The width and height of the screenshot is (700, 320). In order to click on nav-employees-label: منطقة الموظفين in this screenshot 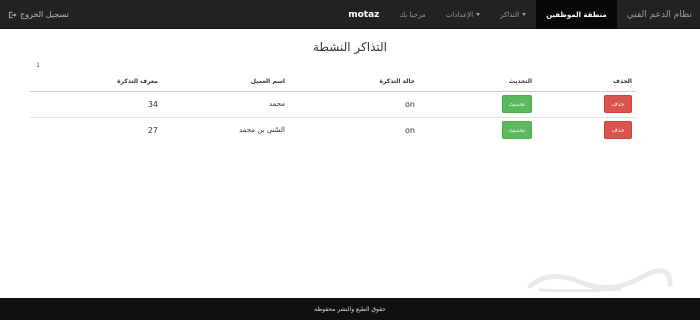, I will do `click(576, 14)`.